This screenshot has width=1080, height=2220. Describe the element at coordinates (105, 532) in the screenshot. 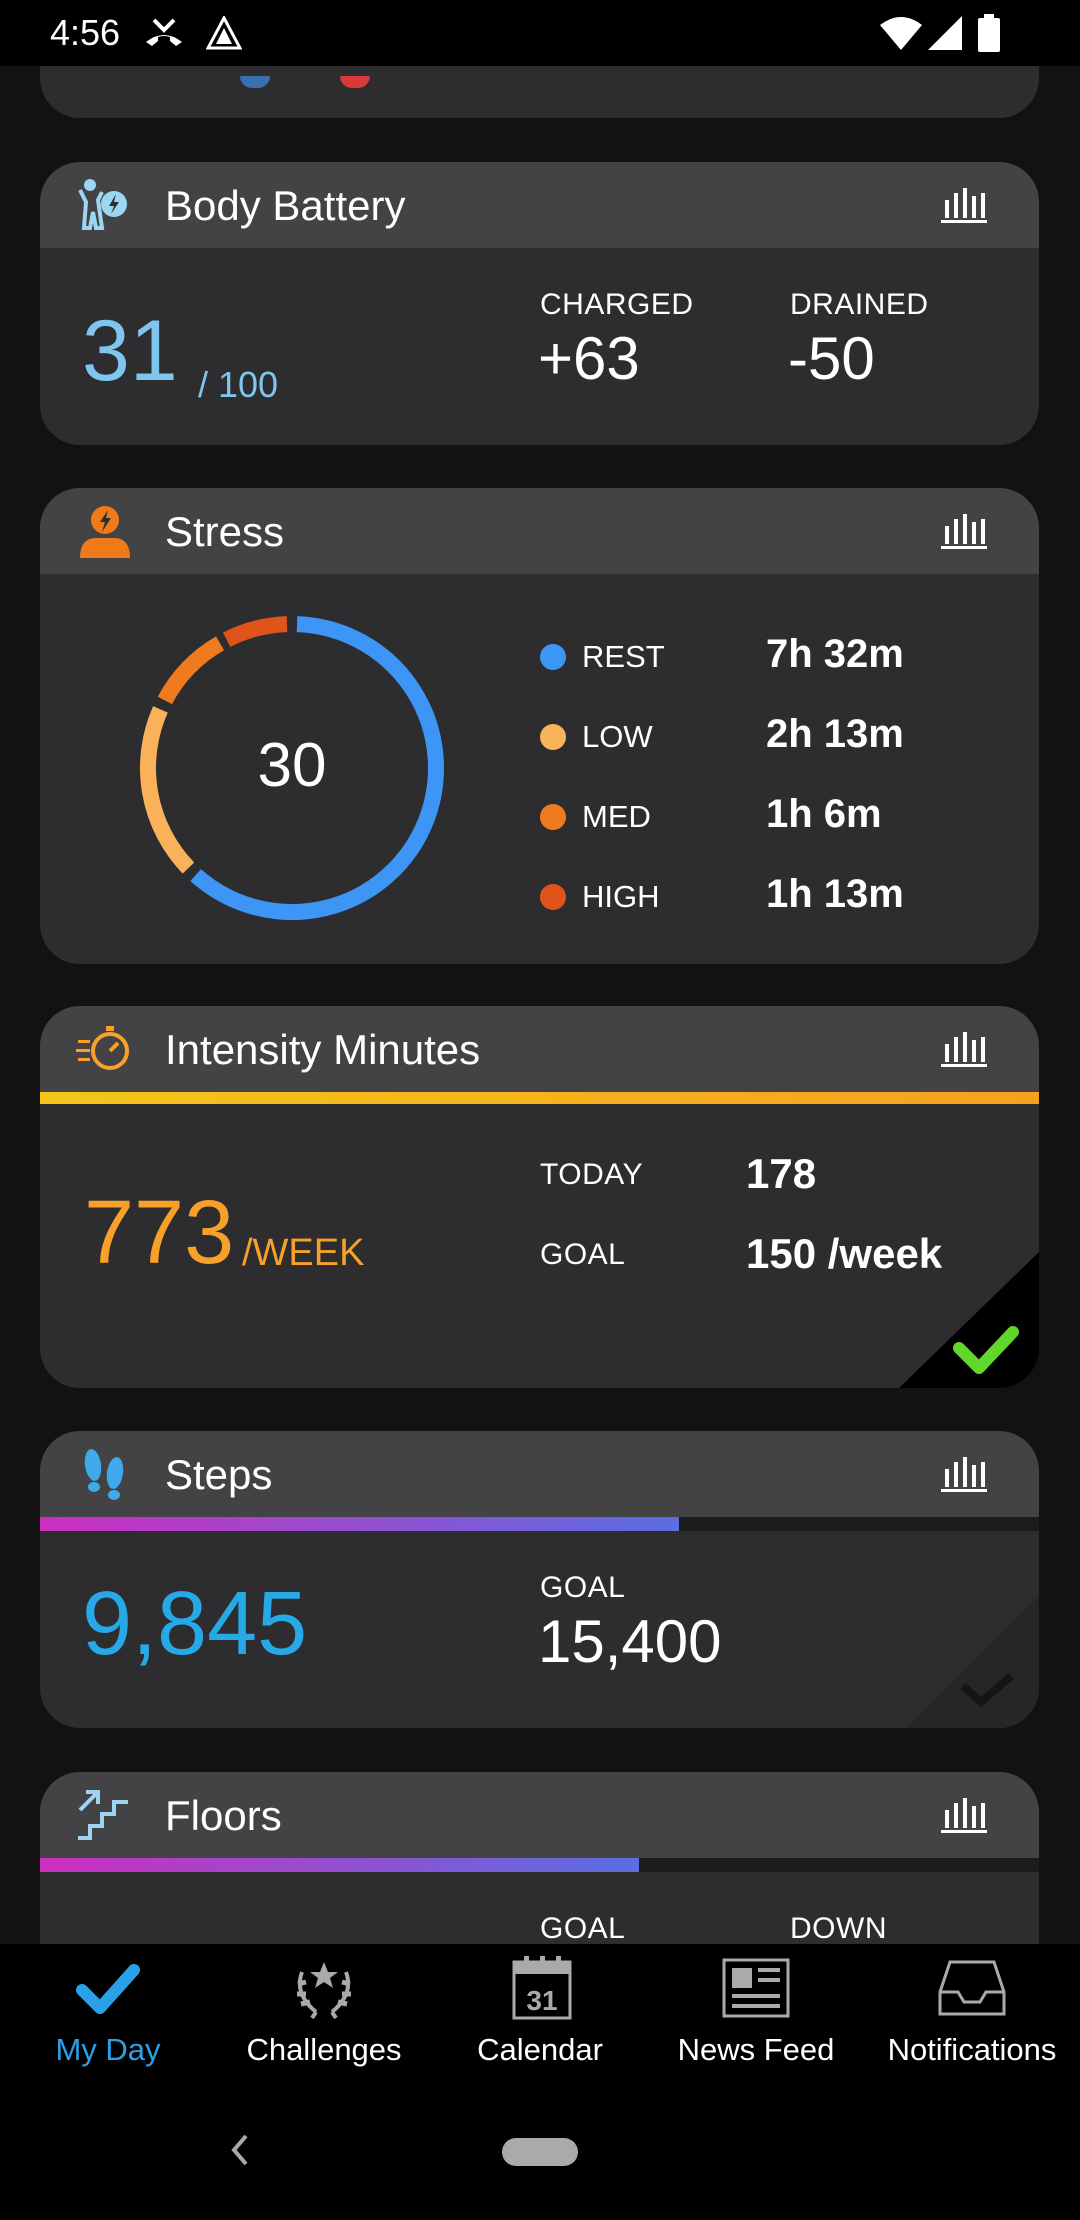

I see `stress-icon` at that location.